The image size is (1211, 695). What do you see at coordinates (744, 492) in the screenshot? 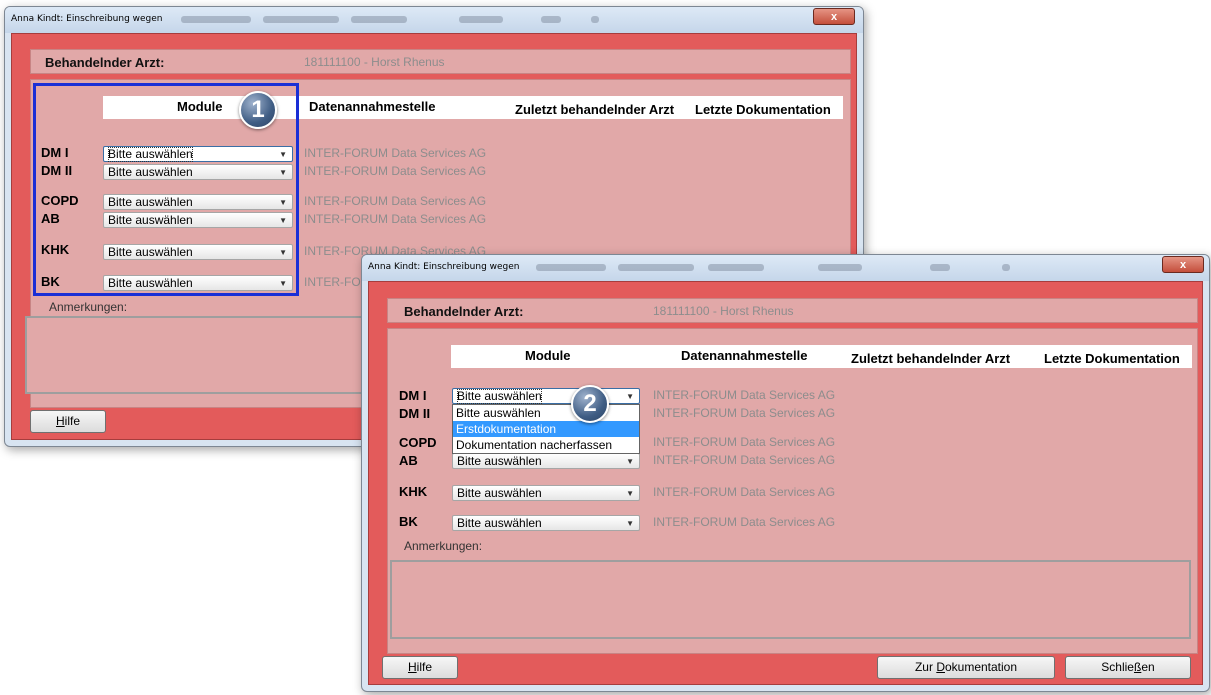
I see `dsa-khk: INTER-FORUM Data Services AG` at bounding box center [744, 492].